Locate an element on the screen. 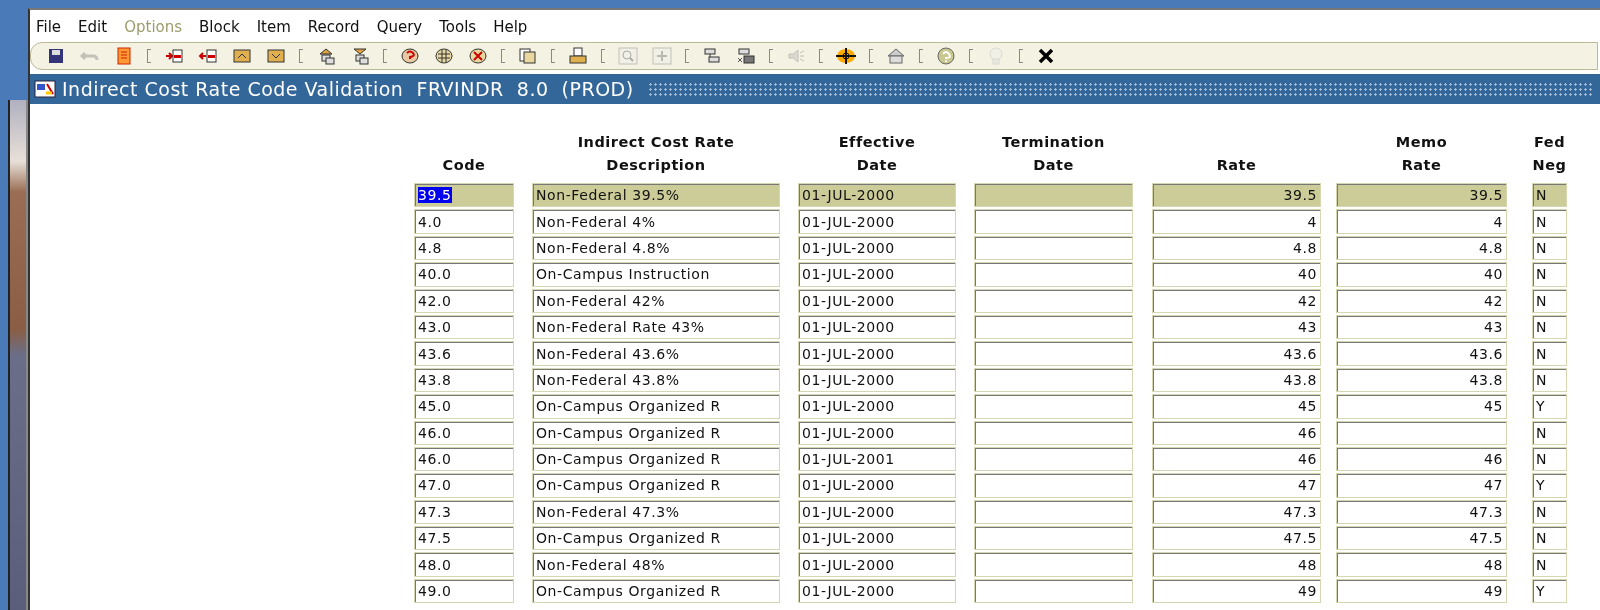  code-field: 47.5 is located at coordinates (464, 538).